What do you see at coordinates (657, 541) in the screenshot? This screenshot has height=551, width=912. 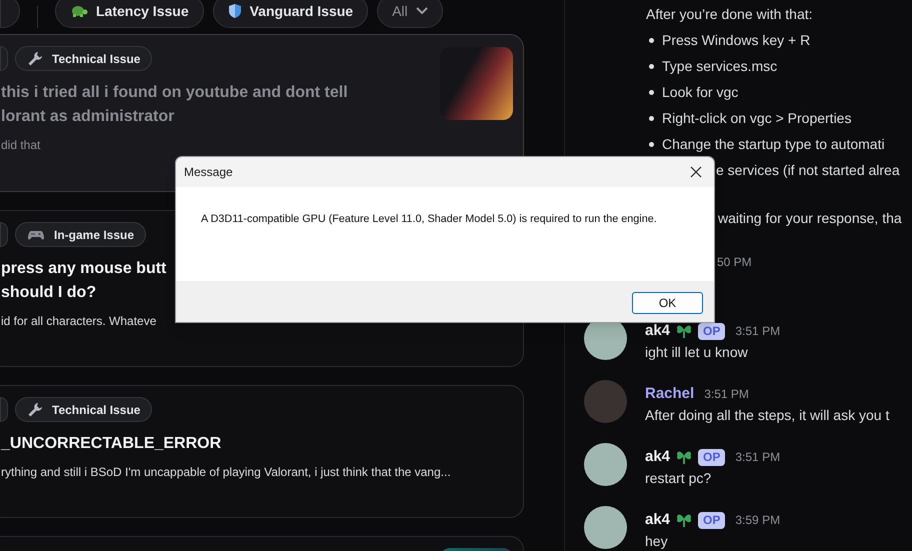 I see `message-text: hey` at bounding box center [657, 541].